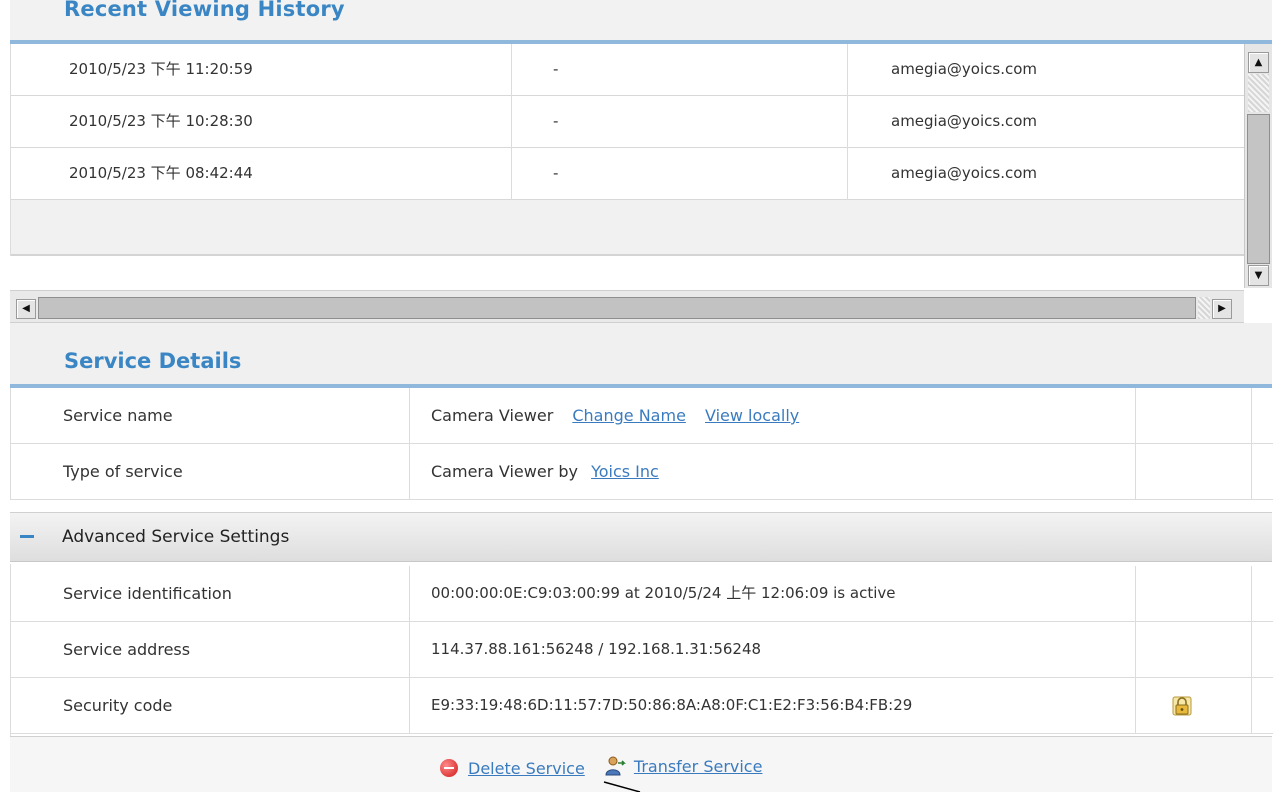 The width and height of the screenshot is (1281, 792). Describe the element at coordinates (752, 415) in the screenshot. I see `view-locally-link: View locally` at that location.